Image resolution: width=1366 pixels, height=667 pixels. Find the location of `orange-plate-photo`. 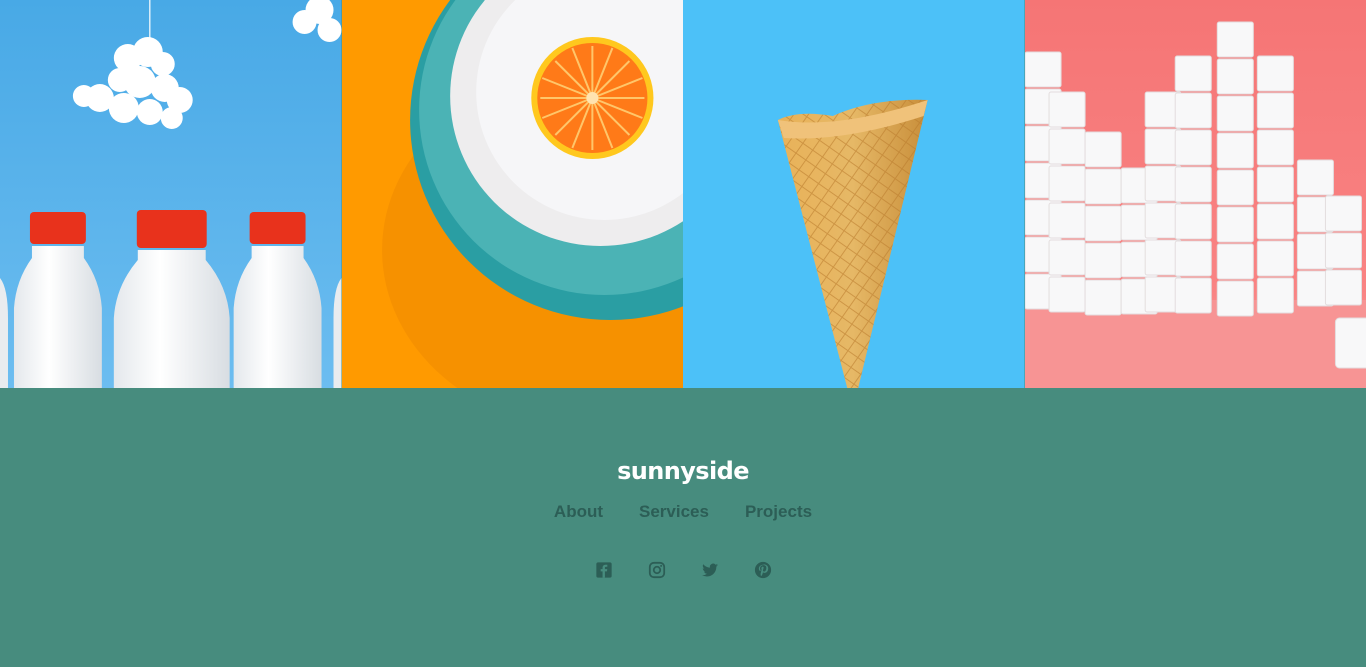

orange-plate-photo is located at coordinates (512, 194).